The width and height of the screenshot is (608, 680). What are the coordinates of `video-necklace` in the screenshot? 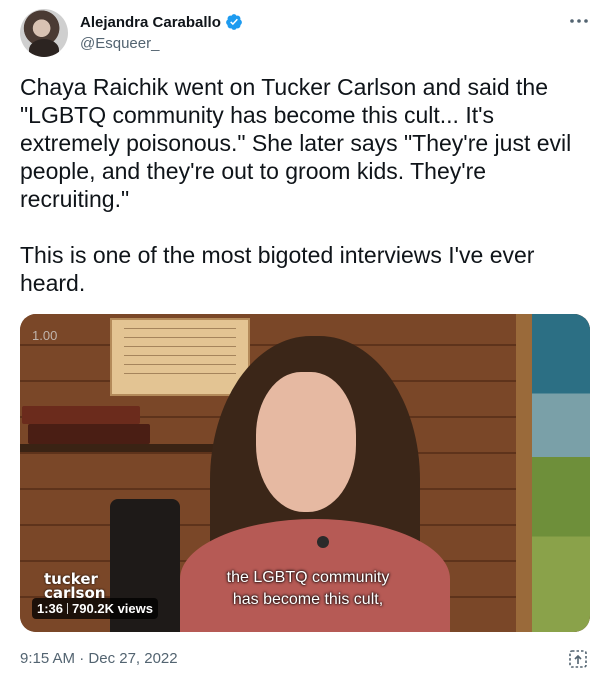 It's located at (323, 542).